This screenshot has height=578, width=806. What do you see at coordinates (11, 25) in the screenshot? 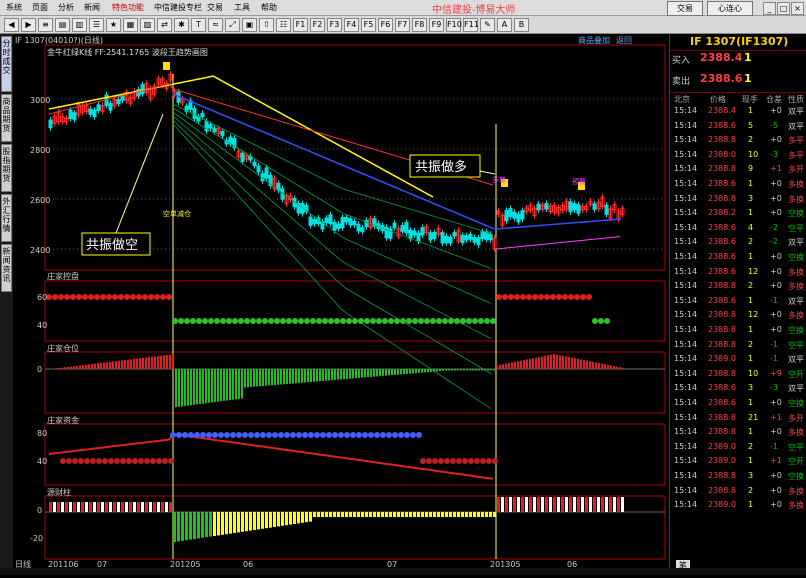
I see `toolbar-icon-0: ◀` at bounding box center [11, 25].